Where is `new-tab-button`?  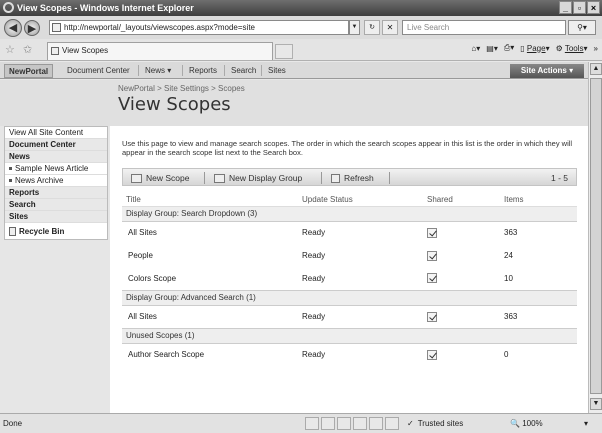
new-tab-button is located at coordinates (284, 51).